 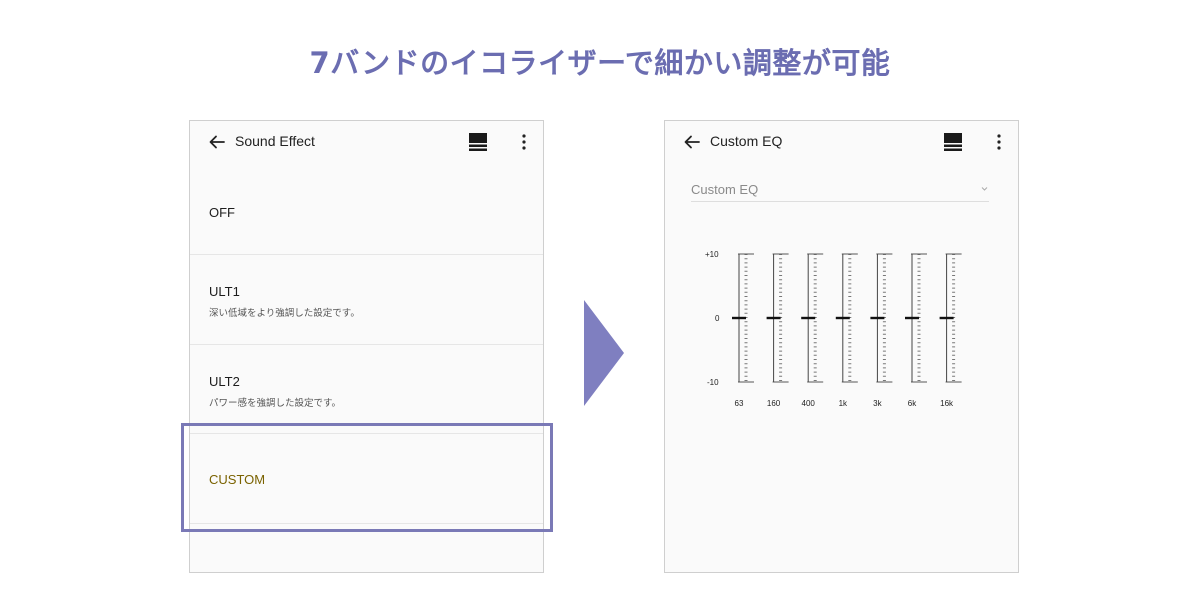 What do you see at coordinates (366, 300) in the screenshot?
I see `list-item-ult1: ULT1 深い低域をより強調した設定です。` at bounding box center [366, 300].